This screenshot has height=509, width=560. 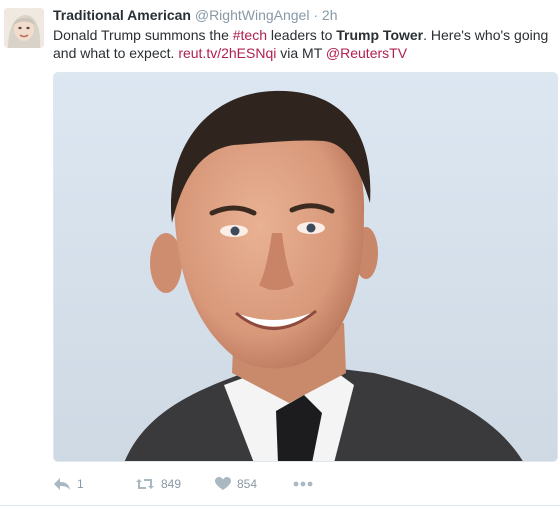 I want to click on reply-button: 1, so click(x=68, y=484).